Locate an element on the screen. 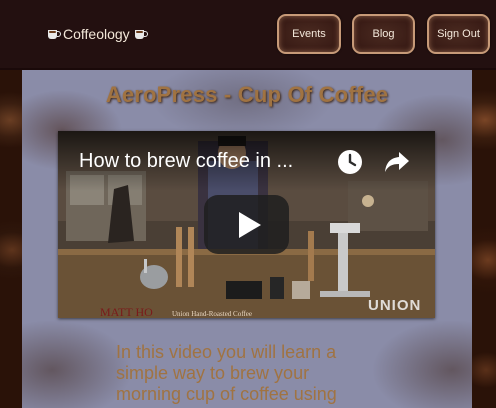  sign-out-button: Sign Out is located at coordinates (458, 34).